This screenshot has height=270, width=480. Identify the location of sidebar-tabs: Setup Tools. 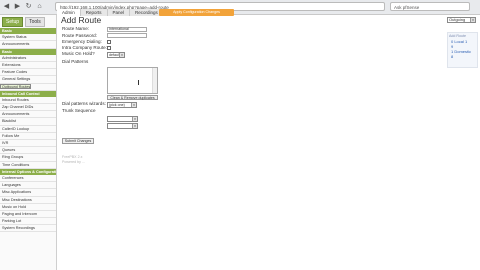
(28, 21).